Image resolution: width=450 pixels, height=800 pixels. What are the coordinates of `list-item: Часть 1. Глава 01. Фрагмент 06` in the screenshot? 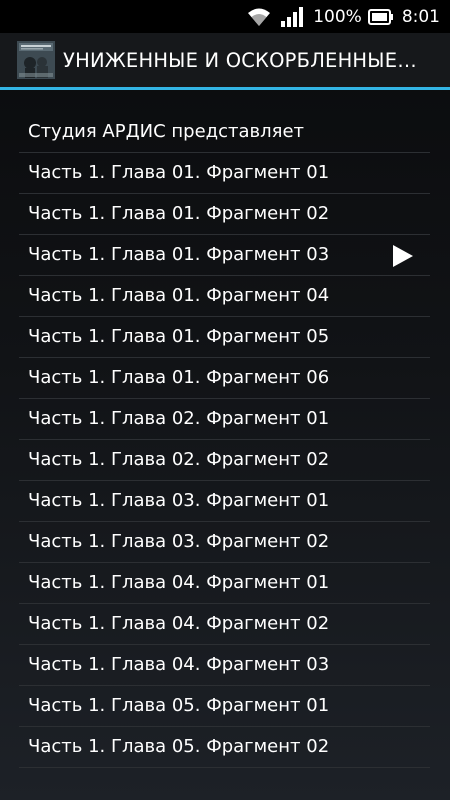 It's located at (224, 378).